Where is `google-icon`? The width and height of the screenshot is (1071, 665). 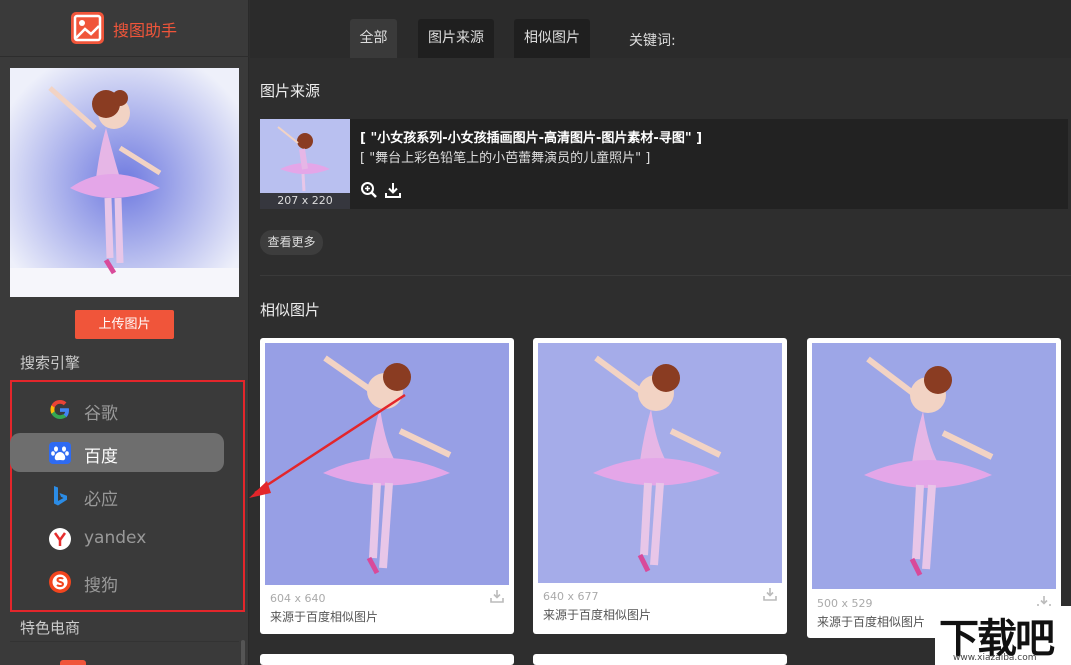
google-icon is located at coordinates (60, 410).